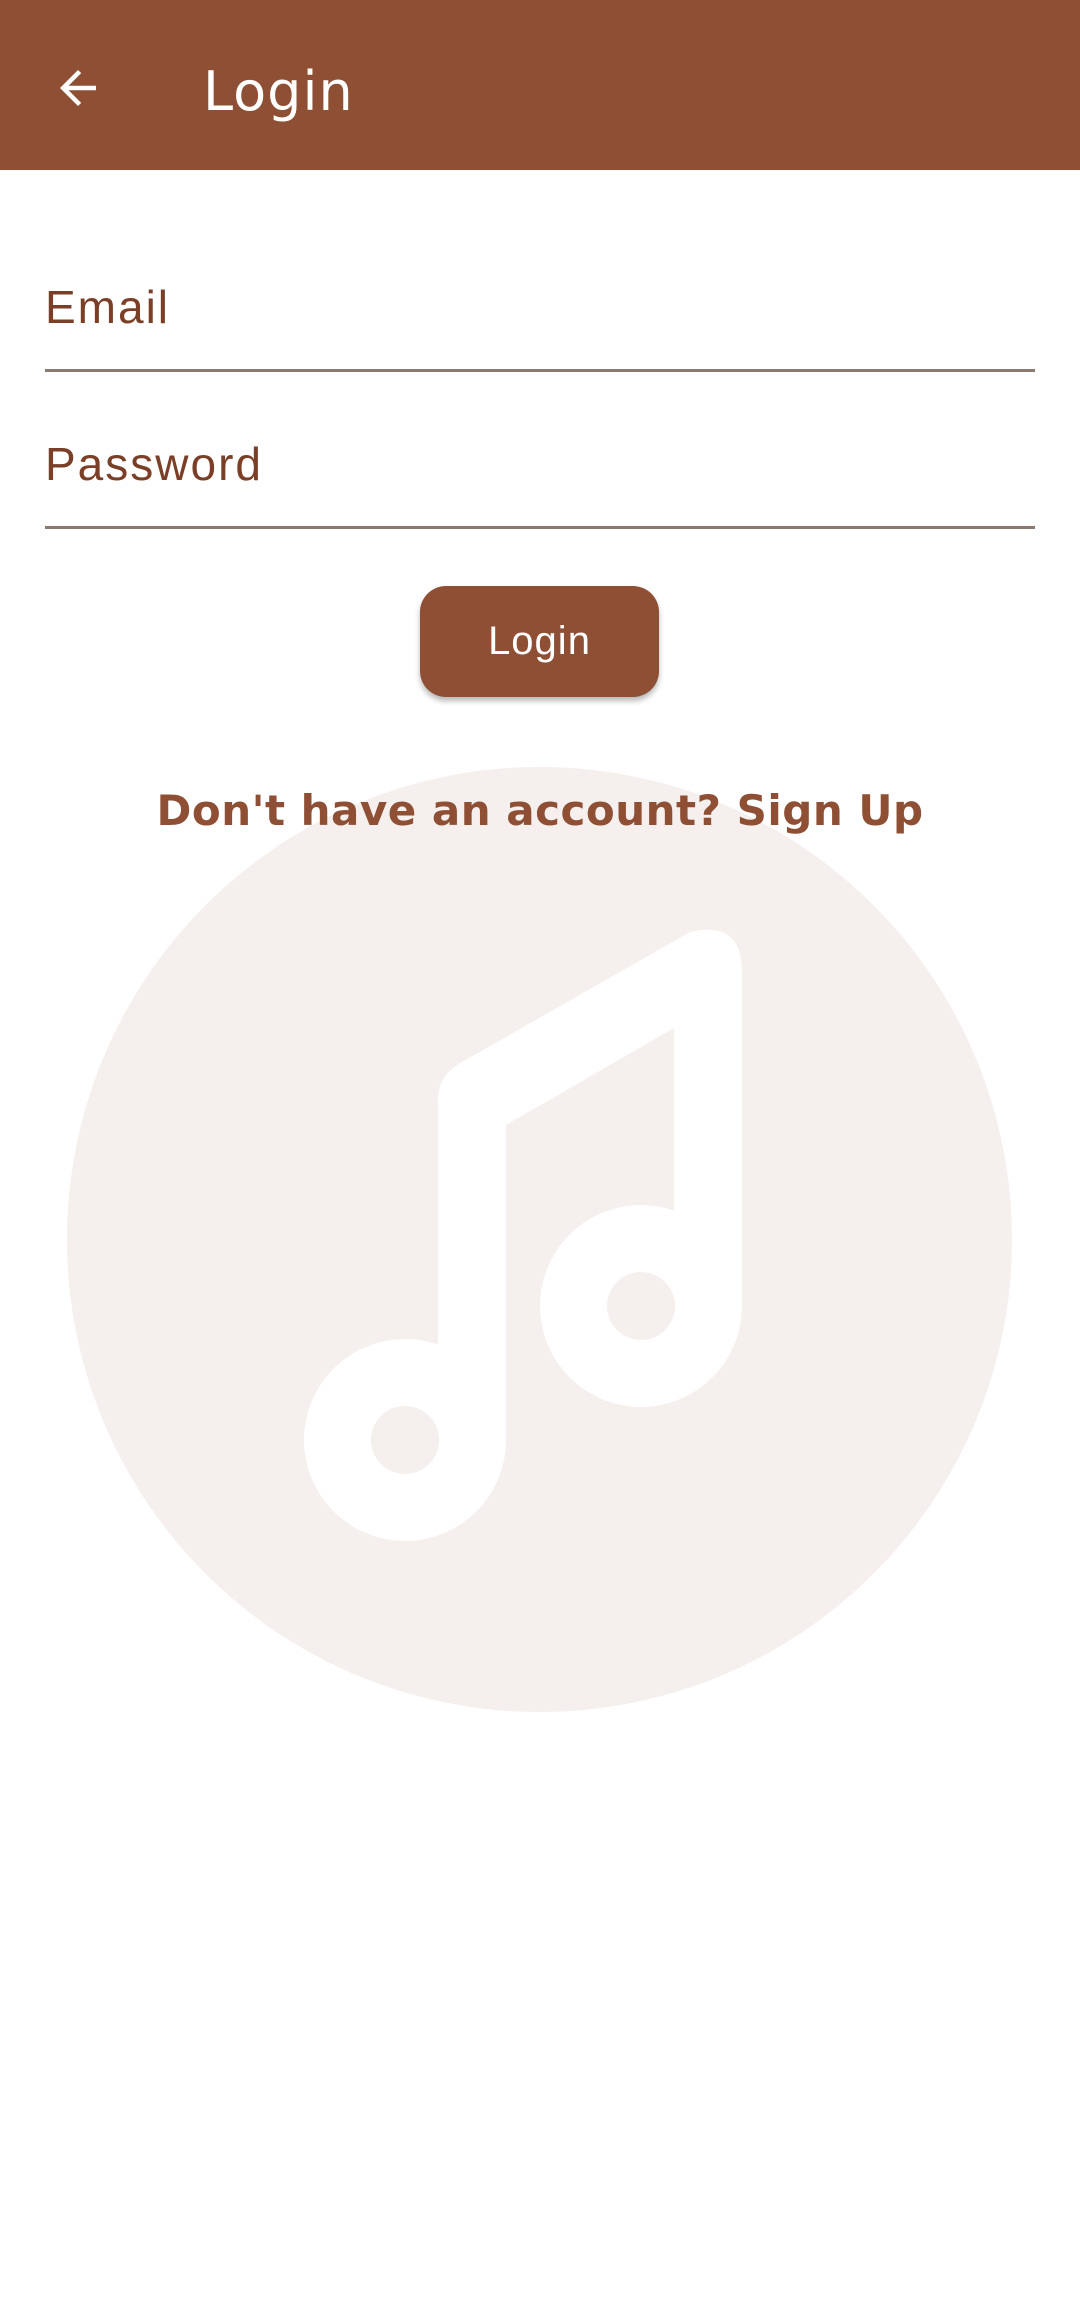 This screenshot has height=2307, width=1080. What do you see at coordinates (540, 85) in the screenshot?
I see `app-bar: Login` at bounding box center [540, 85].